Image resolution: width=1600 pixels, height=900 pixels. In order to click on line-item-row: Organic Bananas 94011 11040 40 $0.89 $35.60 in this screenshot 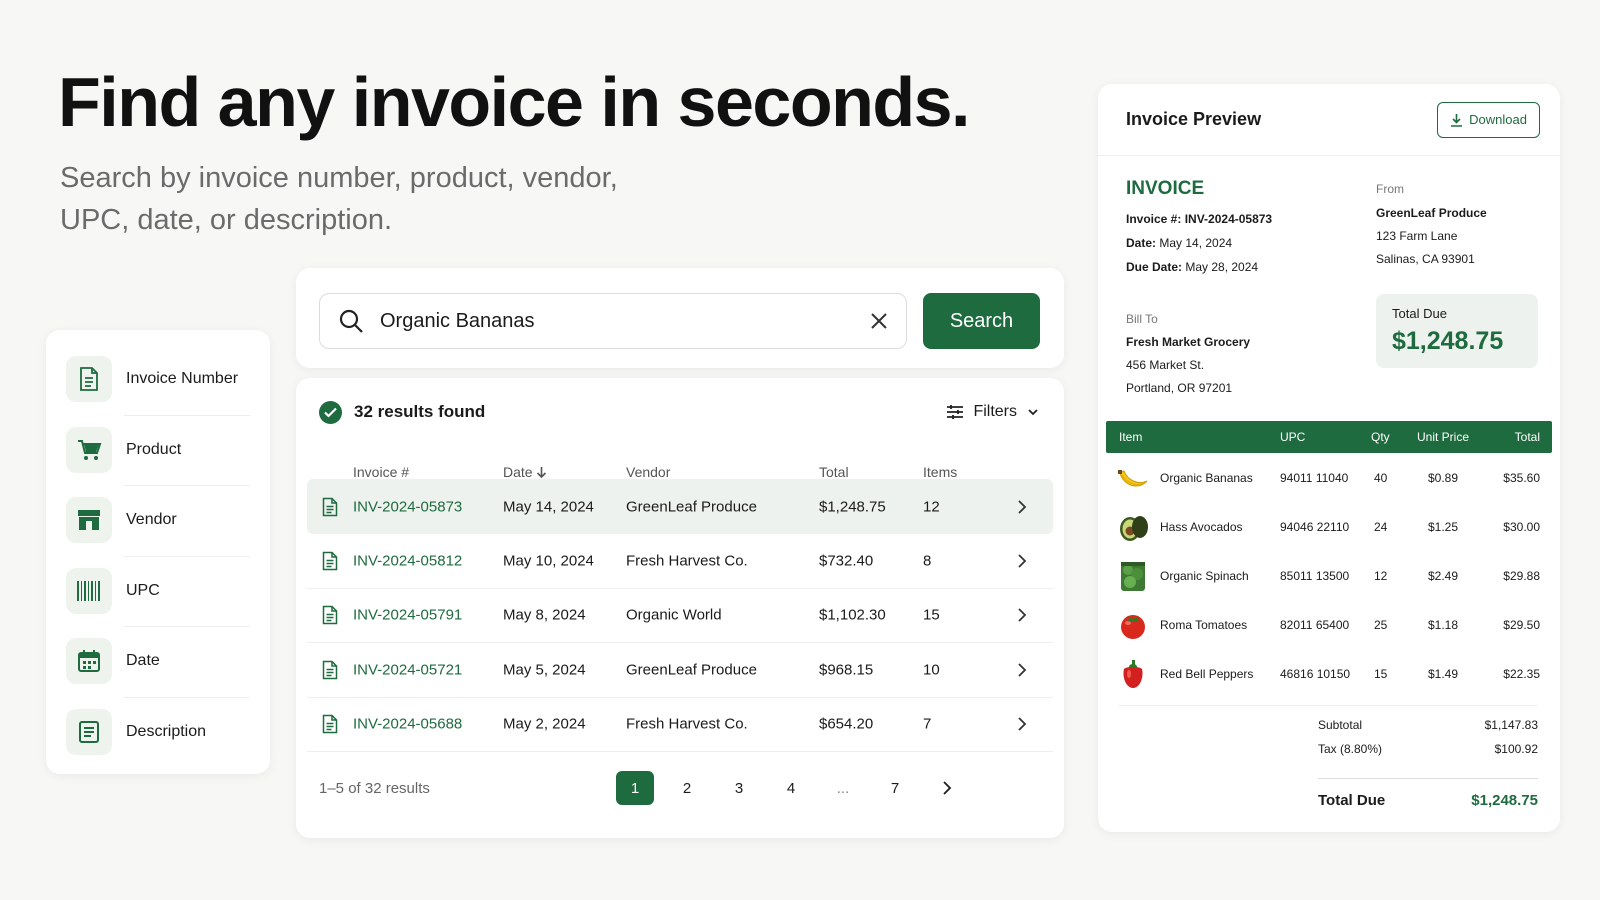, I will do `click(1329, 478)`.